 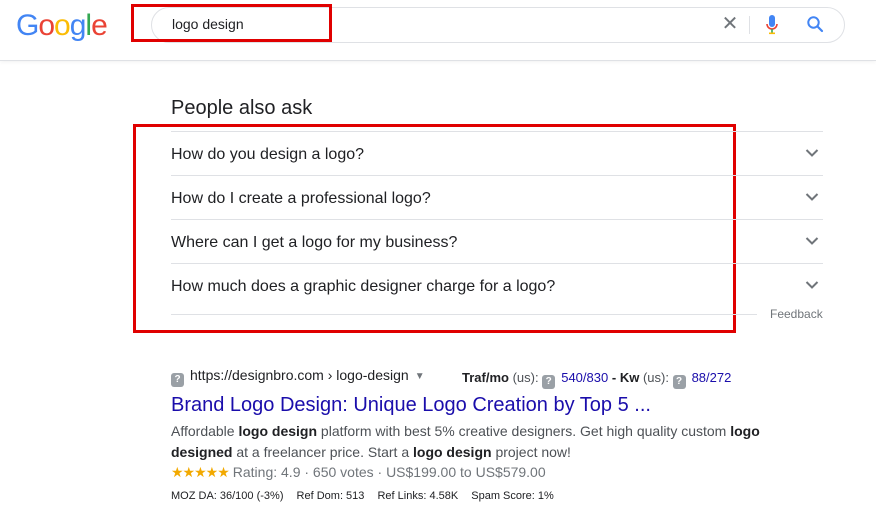 I want to click on question-item: How do you design a logo?, so click(x=497, y=153).